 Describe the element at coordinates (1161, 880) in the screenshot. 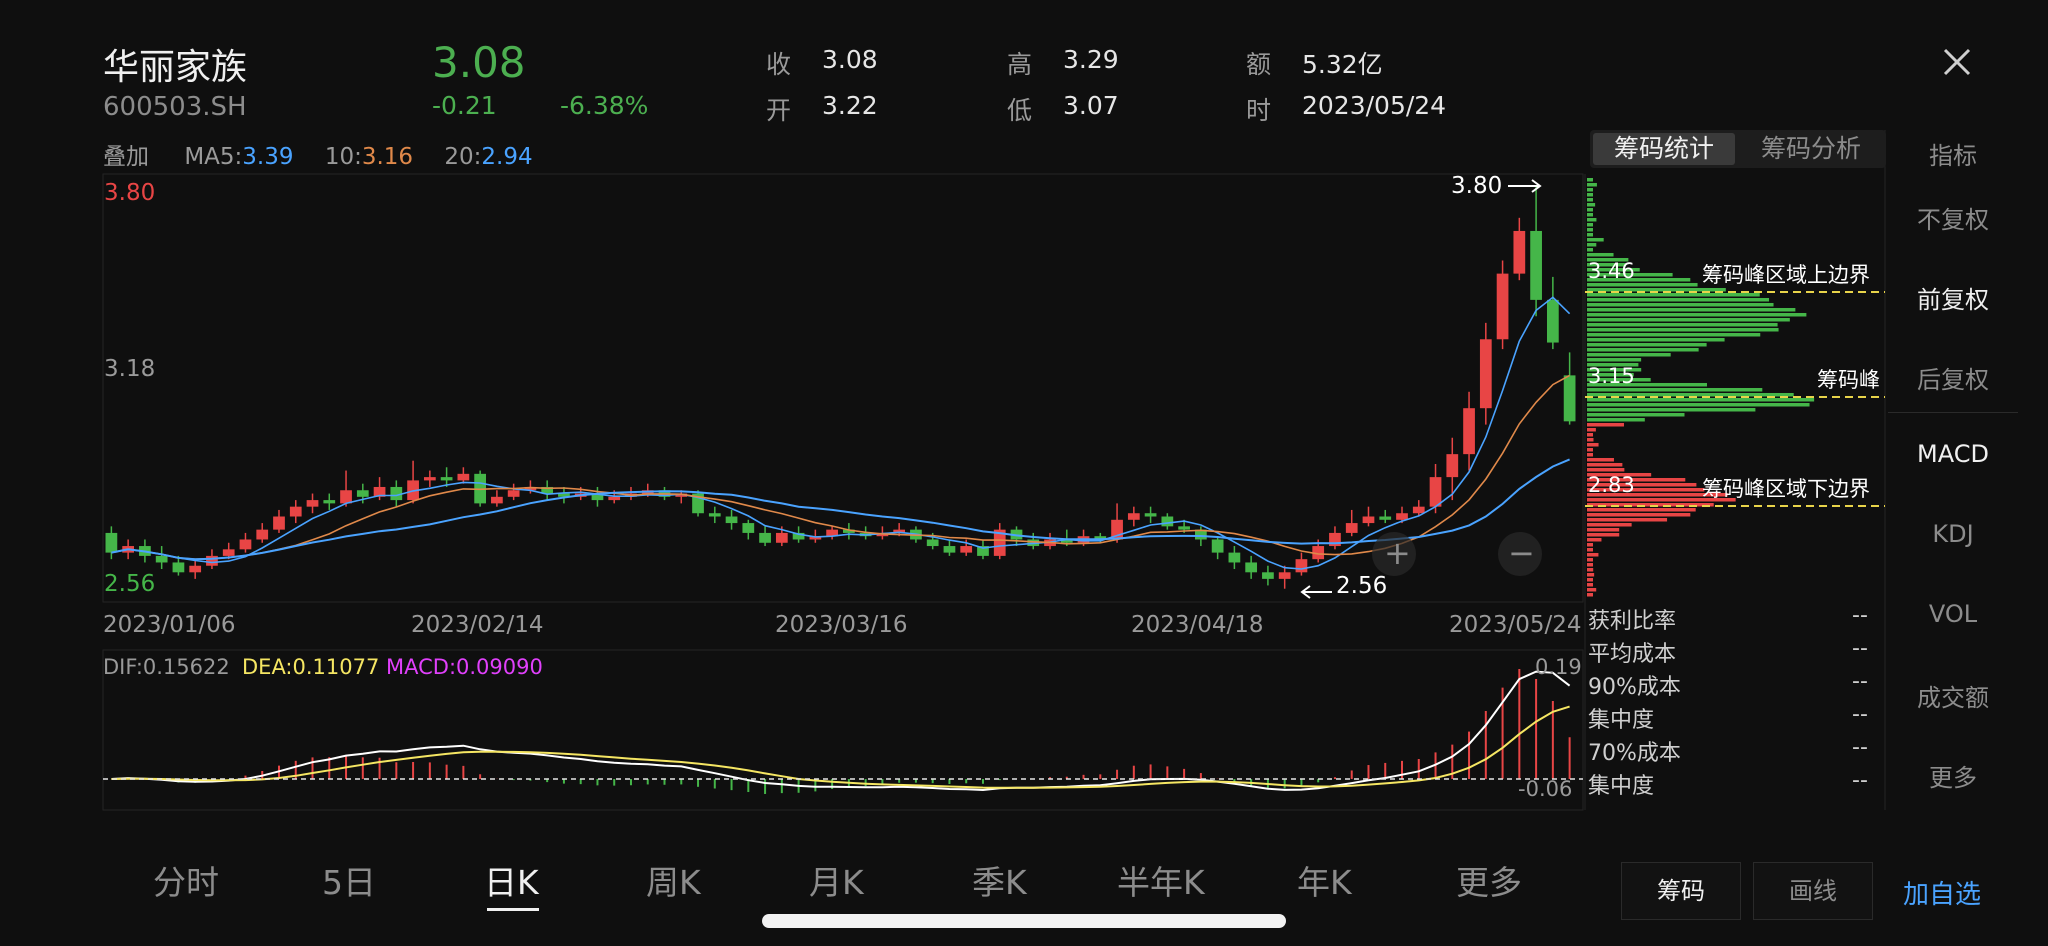

I see `tab-halfyear-k: 半年K` at that location.